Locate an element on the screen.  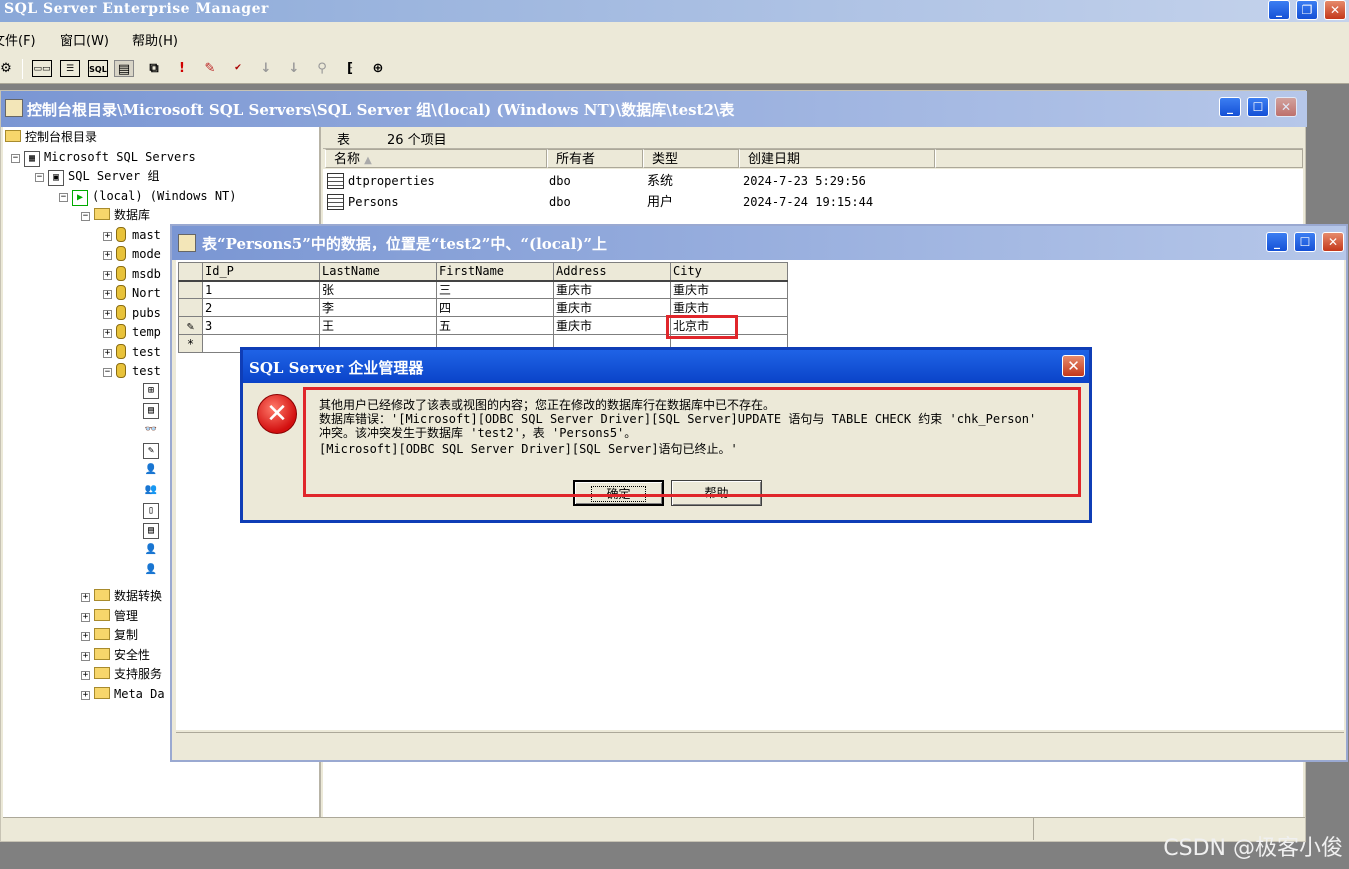
tree-local-server: − ▶ (local) (Windows NT) is located at coordinates (148, 196).